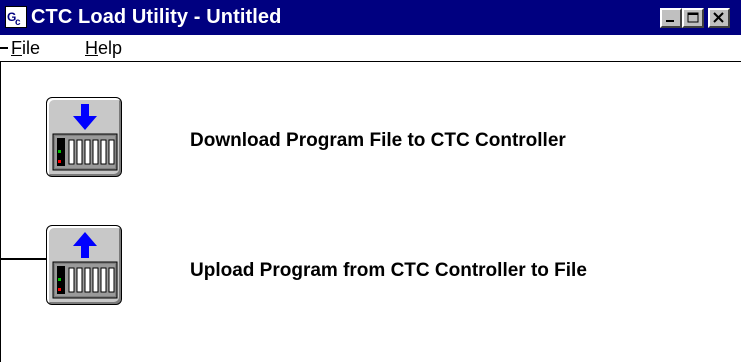 This screenshot has height=362, width=741. I want to click on maximize-button, so click(693, 18).